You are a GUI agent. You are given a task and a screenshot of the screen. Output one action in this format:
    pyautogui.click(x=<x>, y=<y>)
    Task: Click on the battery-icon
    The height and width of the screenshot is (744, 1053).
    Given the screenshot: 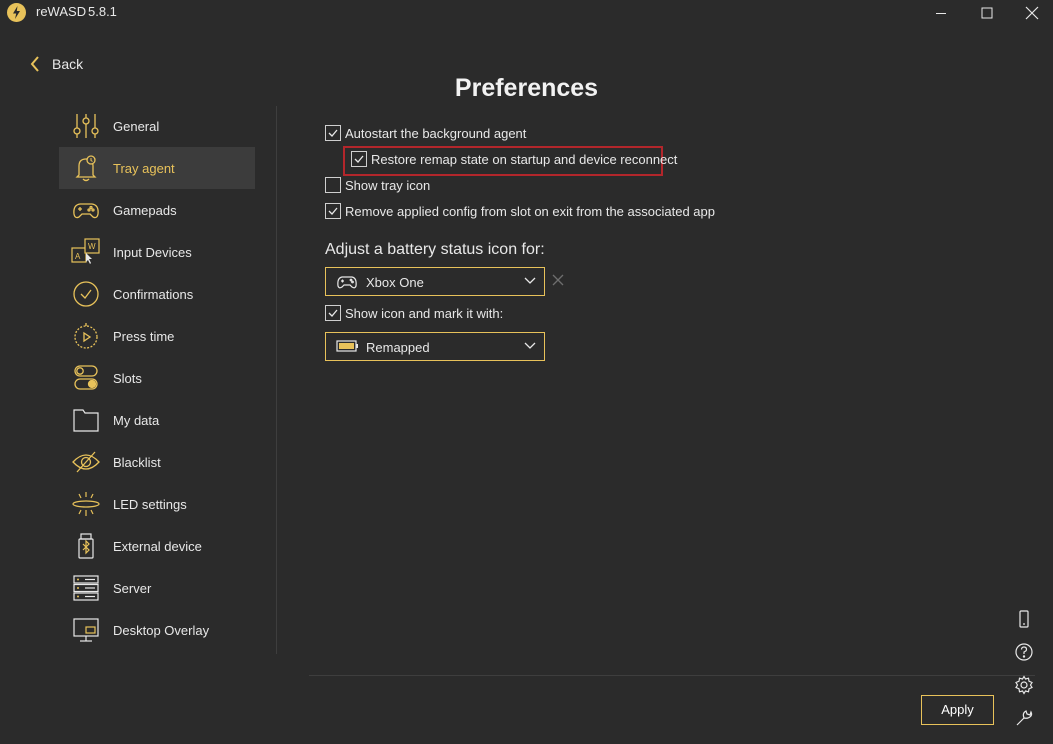 What is the action you would take?
    pyautogui.click(x=347, y=346)
    